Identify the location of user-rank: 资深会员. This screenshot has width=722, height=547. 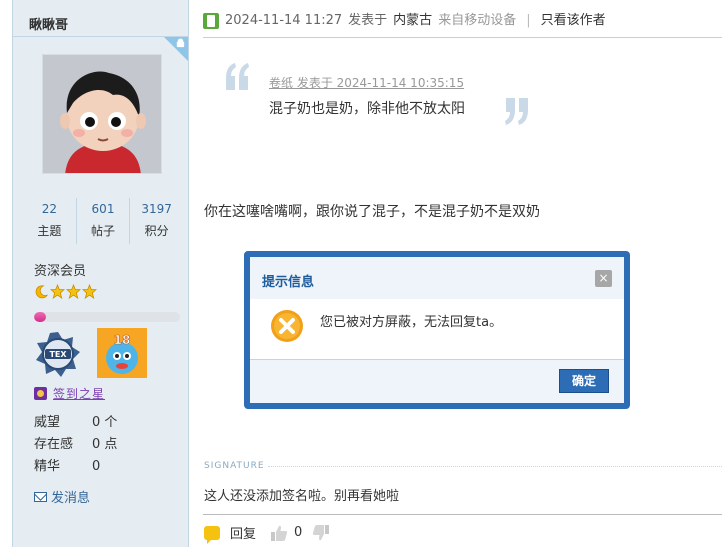
(60, 269).